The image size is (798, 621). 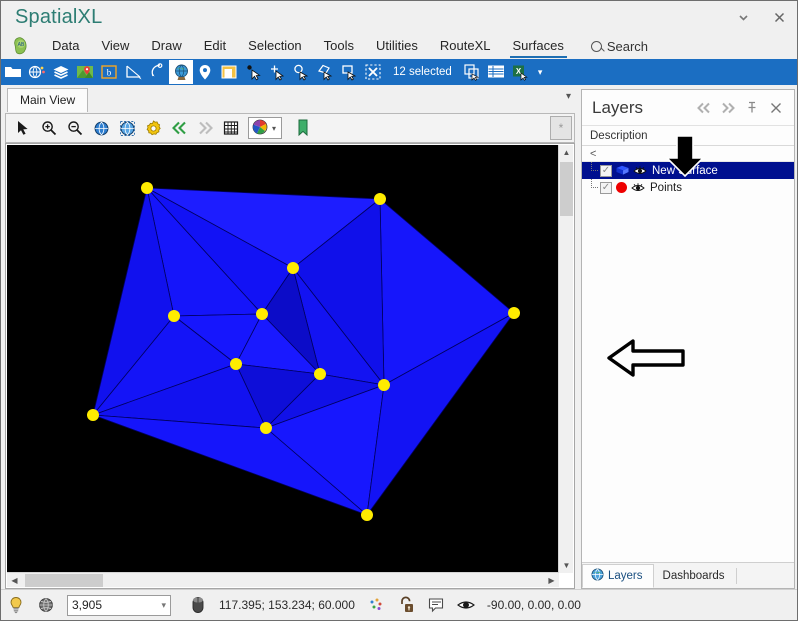 What do you see at coordinates (283, 579) in the screenshot?
I see `viewport-horizontal-scrollbar: ◀ ▶` at bounding box center [283, 579].